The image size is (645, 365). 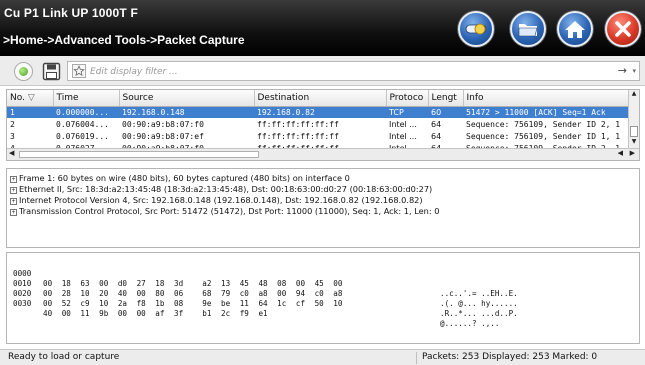 What do you see at coordinates (546, 112) in the screenshot?
I see `packet-info: 51472 > 11000 [ACK] Seq=1 Ack` at bounding box center [546, 112].